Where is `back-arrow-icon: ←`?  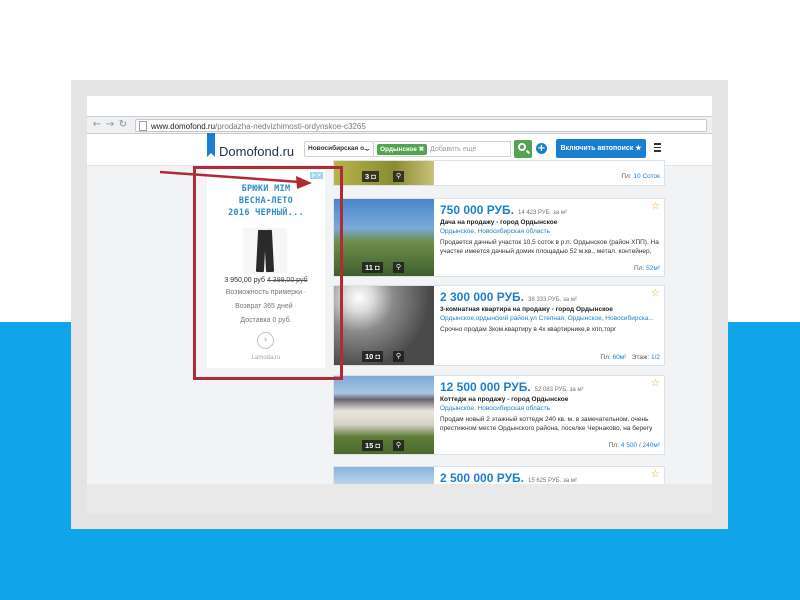 back-arrow-icon: ← is located at coordinates (97, 125).